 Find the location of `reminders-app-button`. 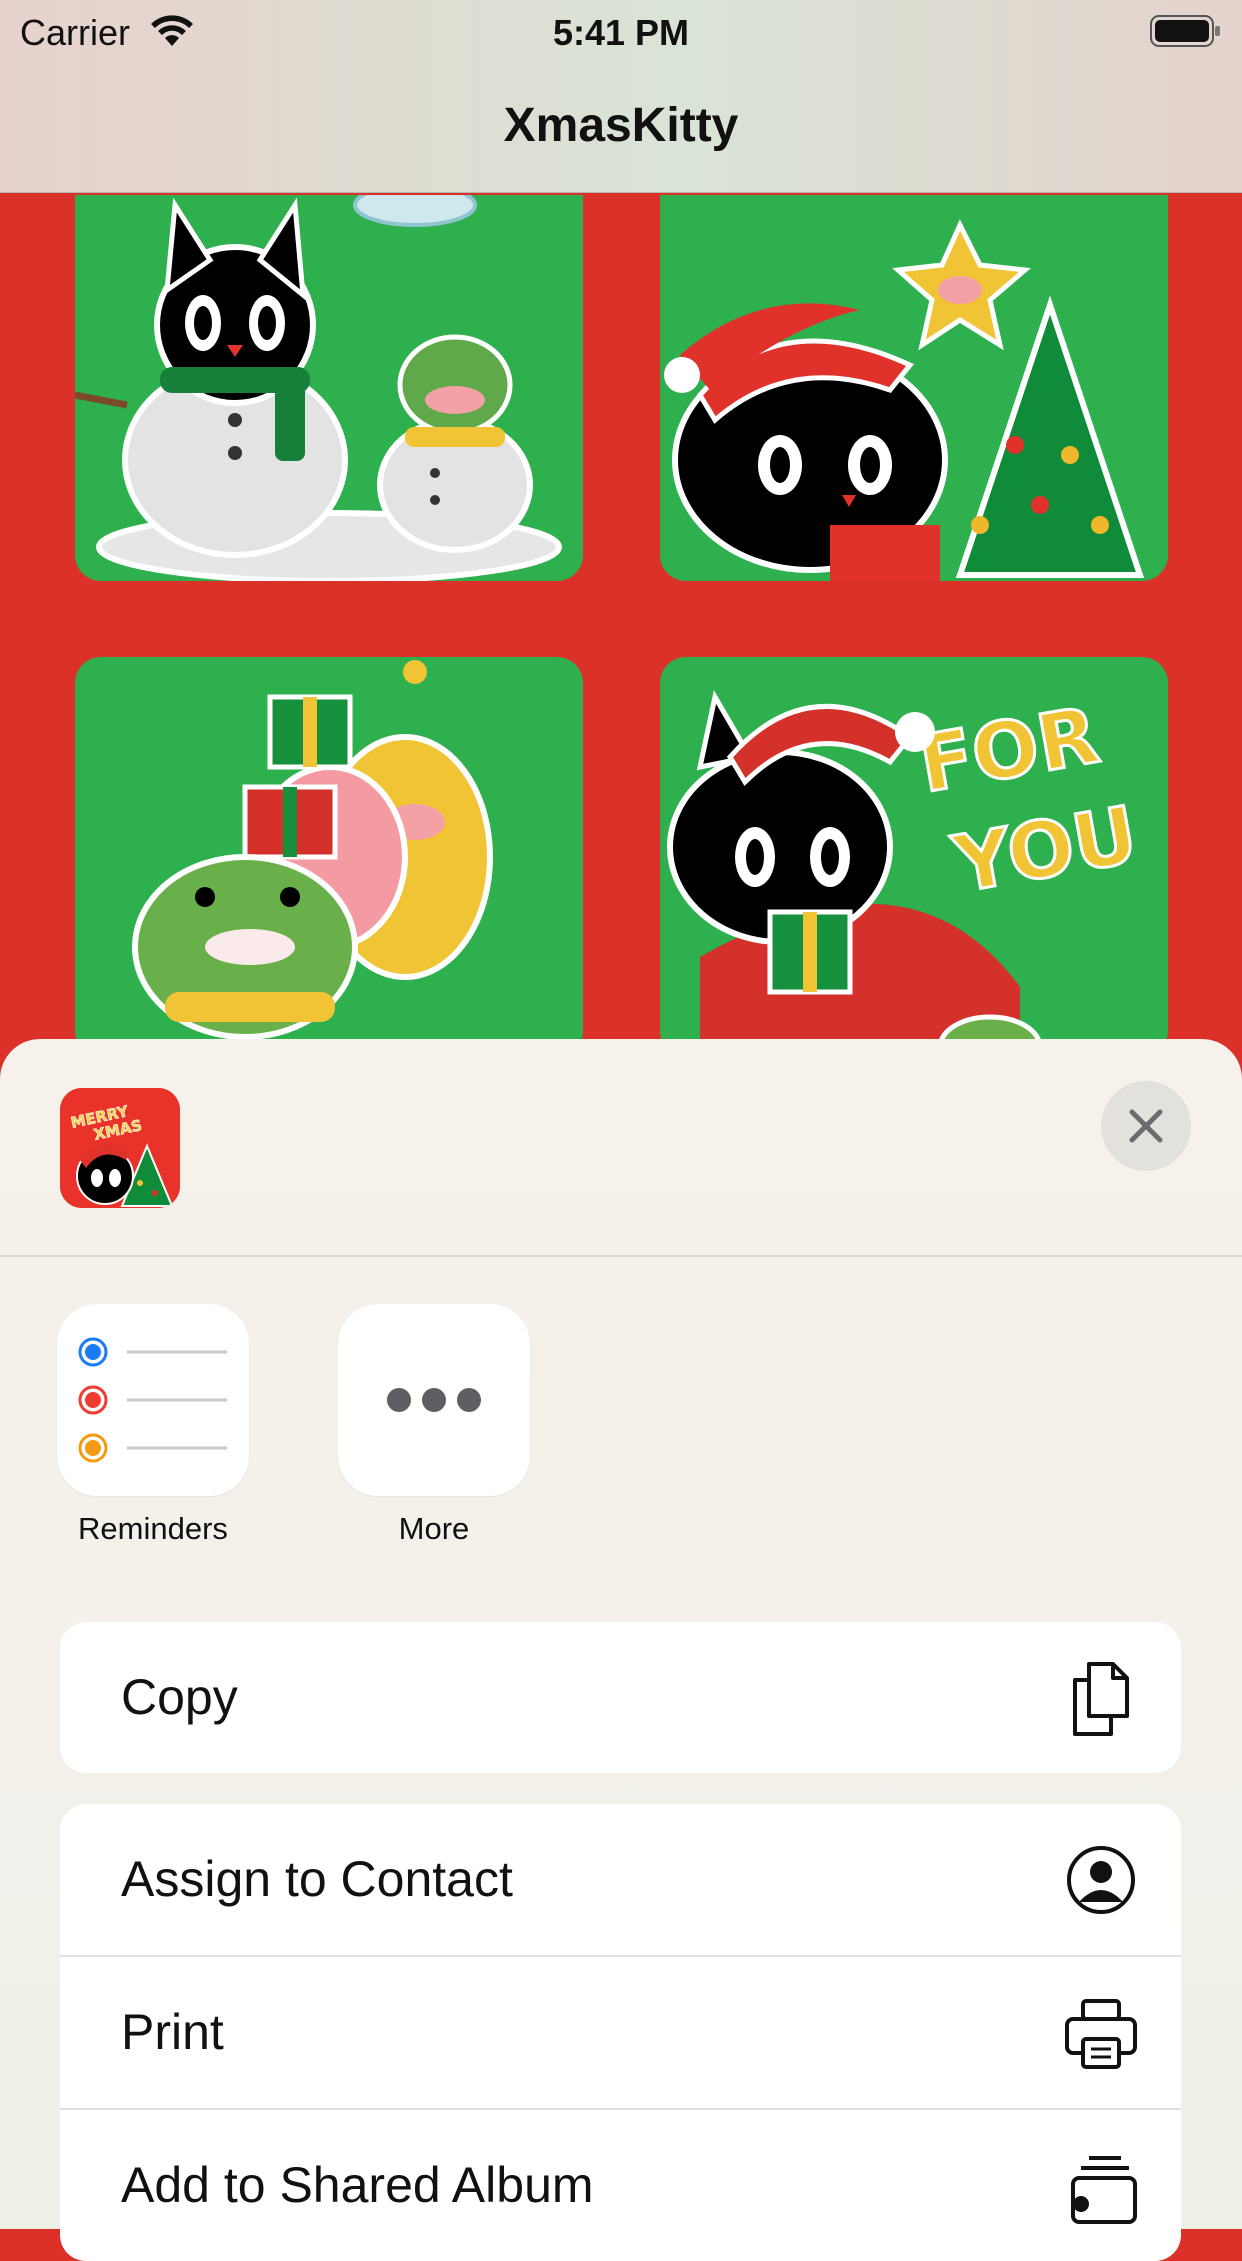

reminders-app-button is located at coordinates (153, 1400).